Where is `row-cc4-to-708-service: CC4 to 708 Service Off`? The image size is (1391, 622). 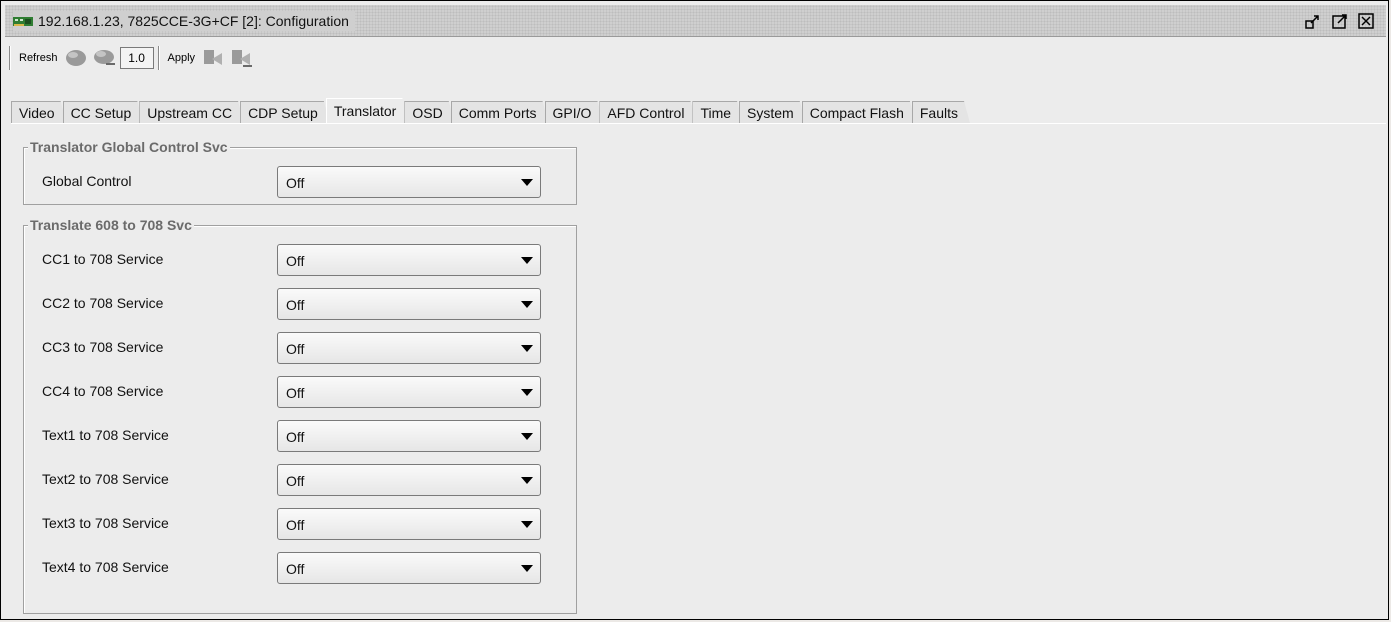 row-cc4-to-708-service: CC4 to 708 Service Off is located at coordinates (300, 392).